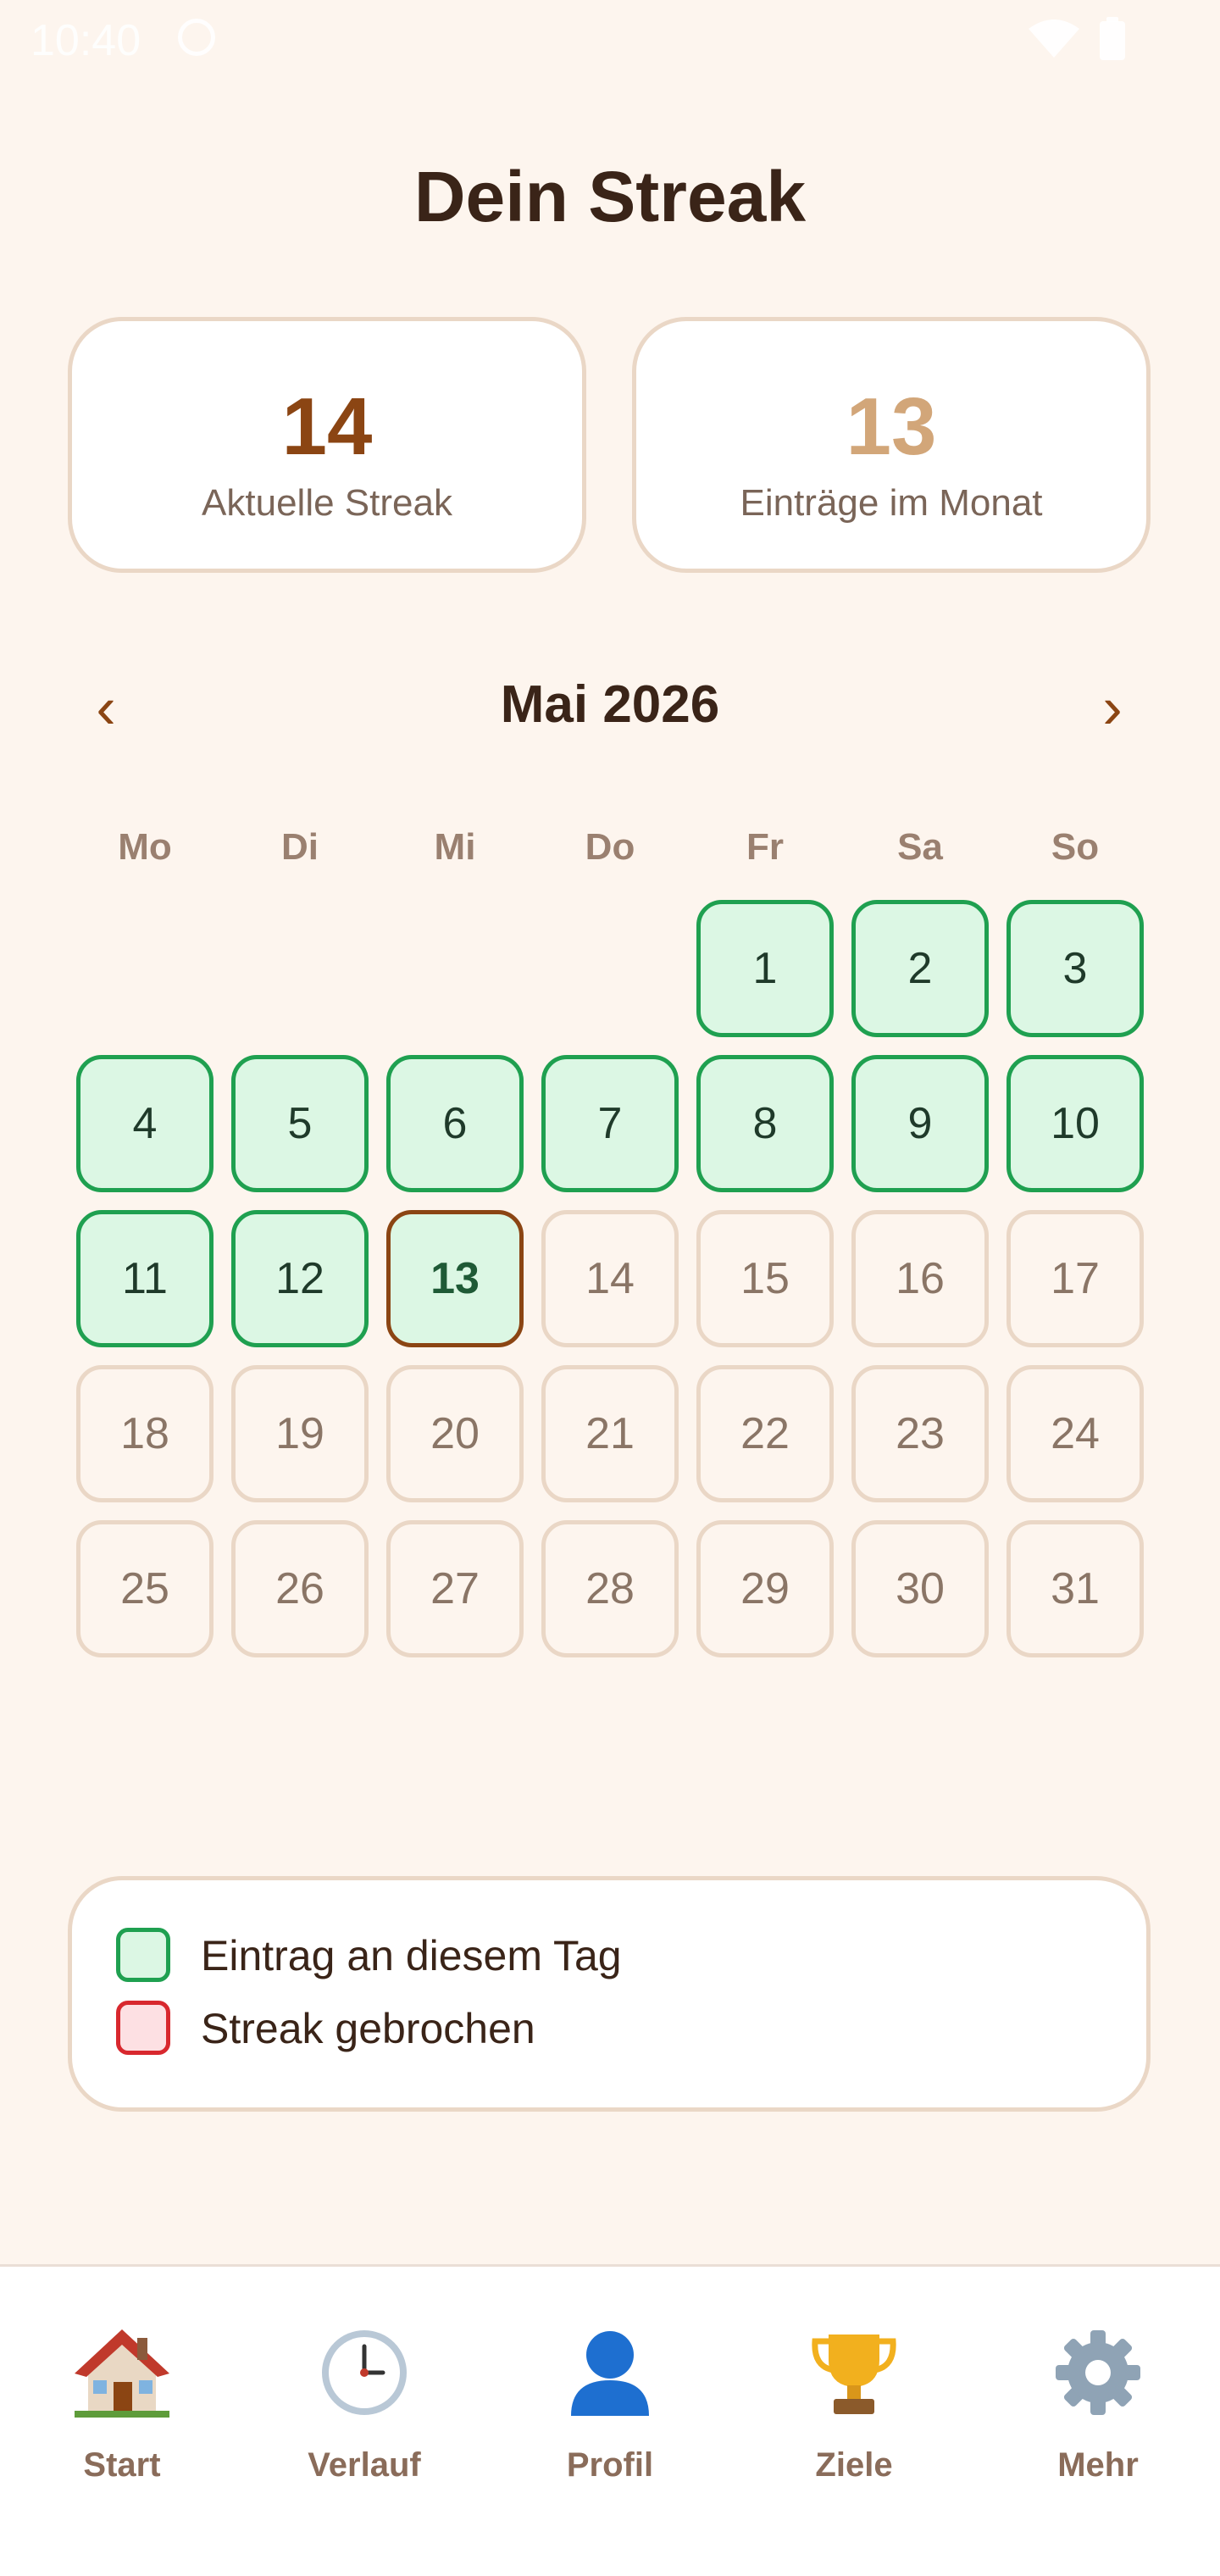 The width and height of the screenshot is (1220, 2576). What do you see at coordinates (610, 704) in the screenshot?
I see `month-title: Mai 2026` at bounding box center [610, 704].